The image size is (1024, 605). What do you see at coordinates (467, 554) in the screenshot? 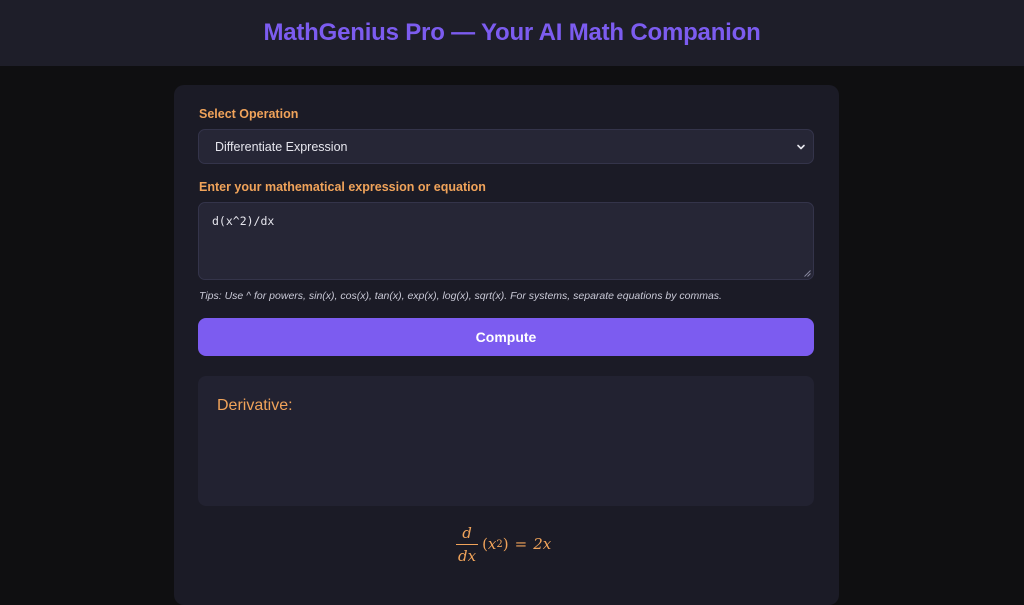
I see `fraction-denominator: dx` at bounding box center [467, 554].